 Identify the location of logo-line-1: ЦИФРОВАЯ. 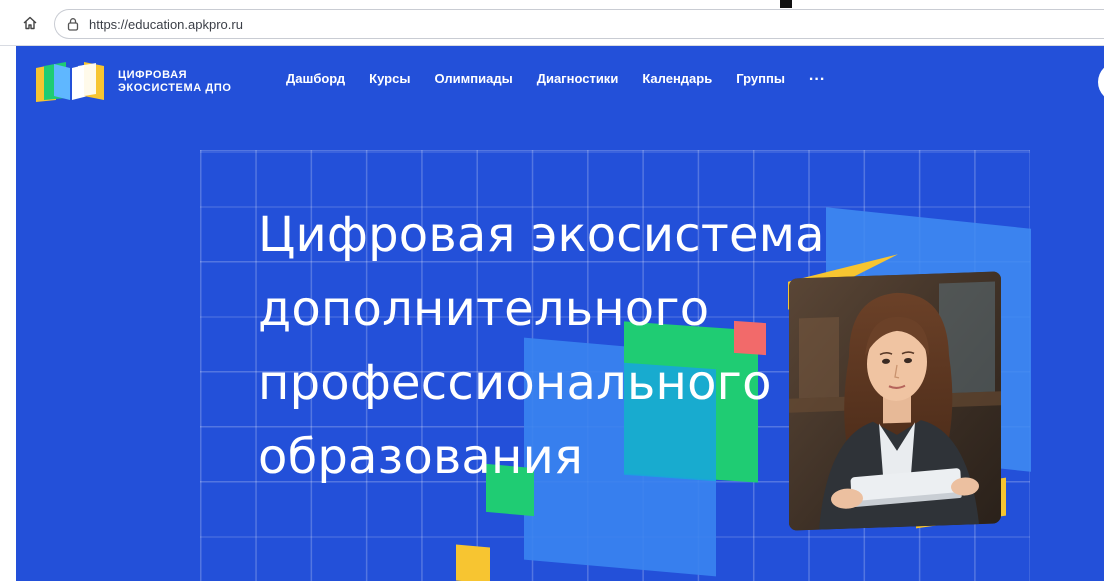
(153, 75).